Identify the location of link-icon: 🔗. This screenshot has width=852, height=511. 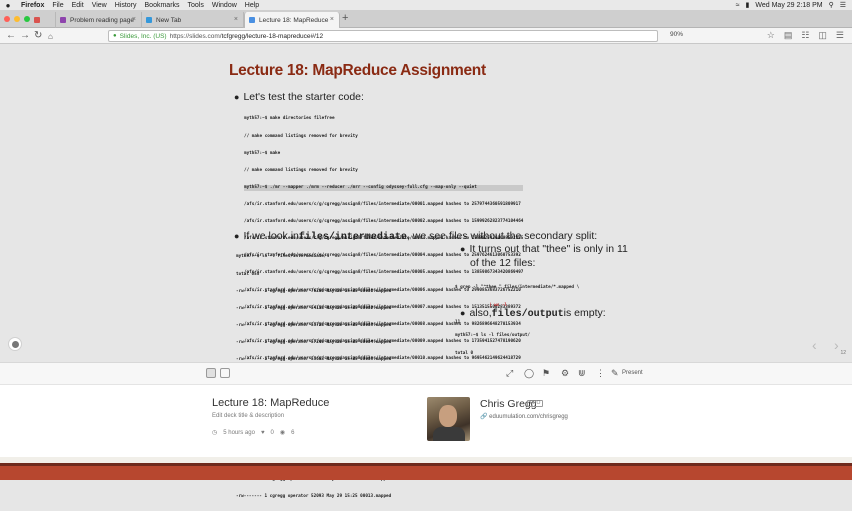
(484, 417).